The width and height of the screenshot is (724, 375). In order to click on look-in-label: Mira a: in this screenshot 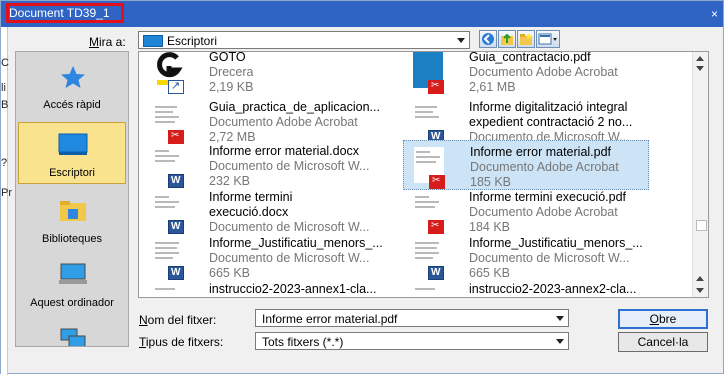, I will do `click(107, 42)`.